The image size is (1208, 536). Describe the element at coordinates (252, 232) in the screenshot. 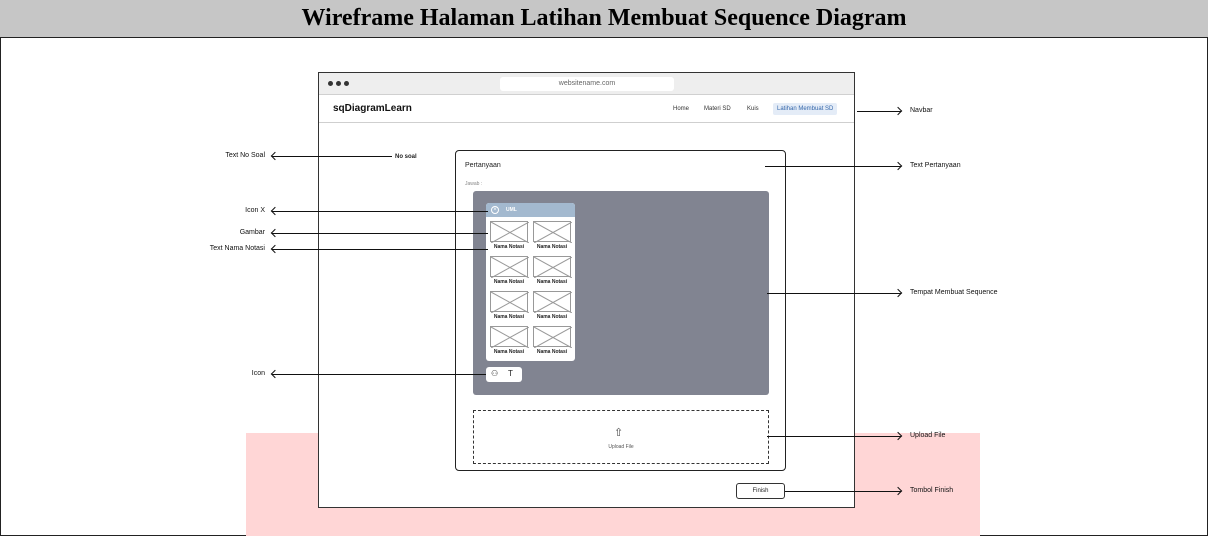

I see `annotation-gambar: Gambar` at that location.